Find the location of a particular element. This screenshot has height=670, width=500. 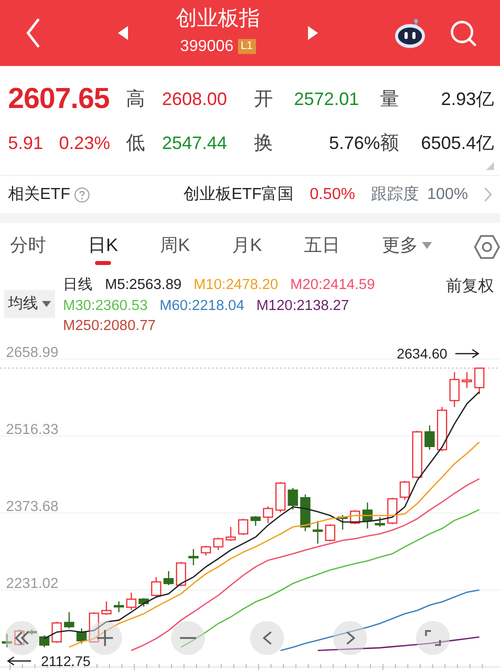

ma-value: M10:2478.20 is located at coordinates (236, 285).